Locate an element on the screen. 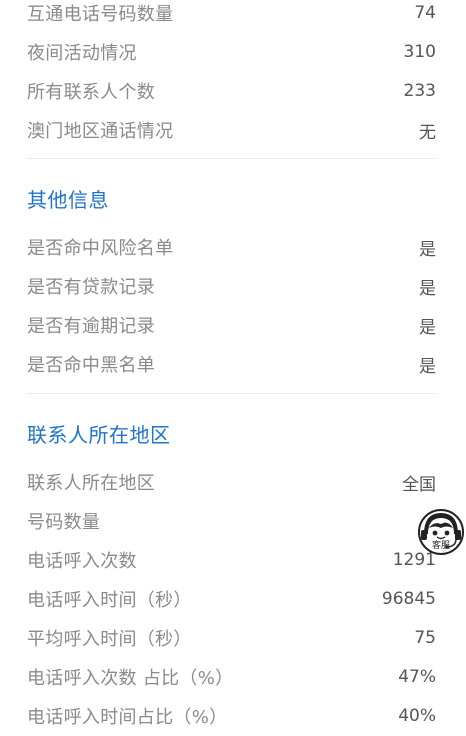  region-row-time-ratio: 电话呼入时间占比（%） 40% is located at coordinates (231, 716).